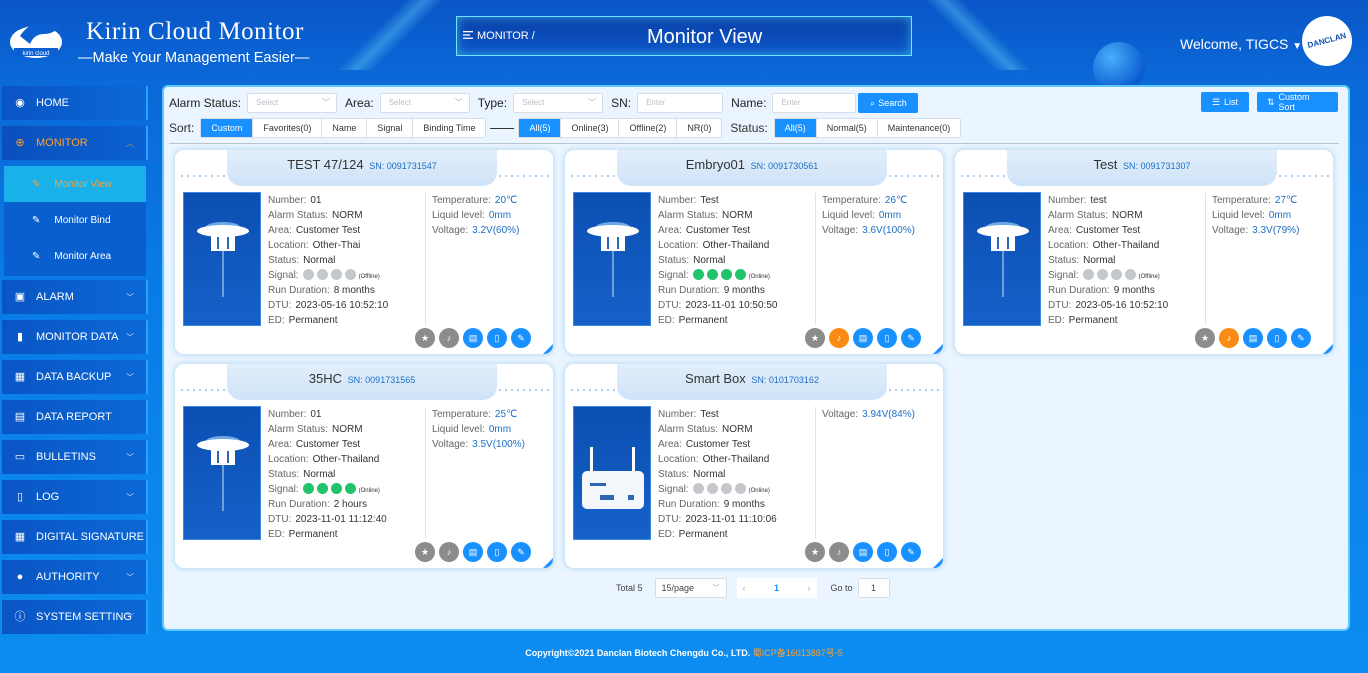 This screenshot has width=1368, height=673. What do you see at coordinates (873, 588) in the screenshot?
I see `goto-input: 1` at bounding box center [873, 588].